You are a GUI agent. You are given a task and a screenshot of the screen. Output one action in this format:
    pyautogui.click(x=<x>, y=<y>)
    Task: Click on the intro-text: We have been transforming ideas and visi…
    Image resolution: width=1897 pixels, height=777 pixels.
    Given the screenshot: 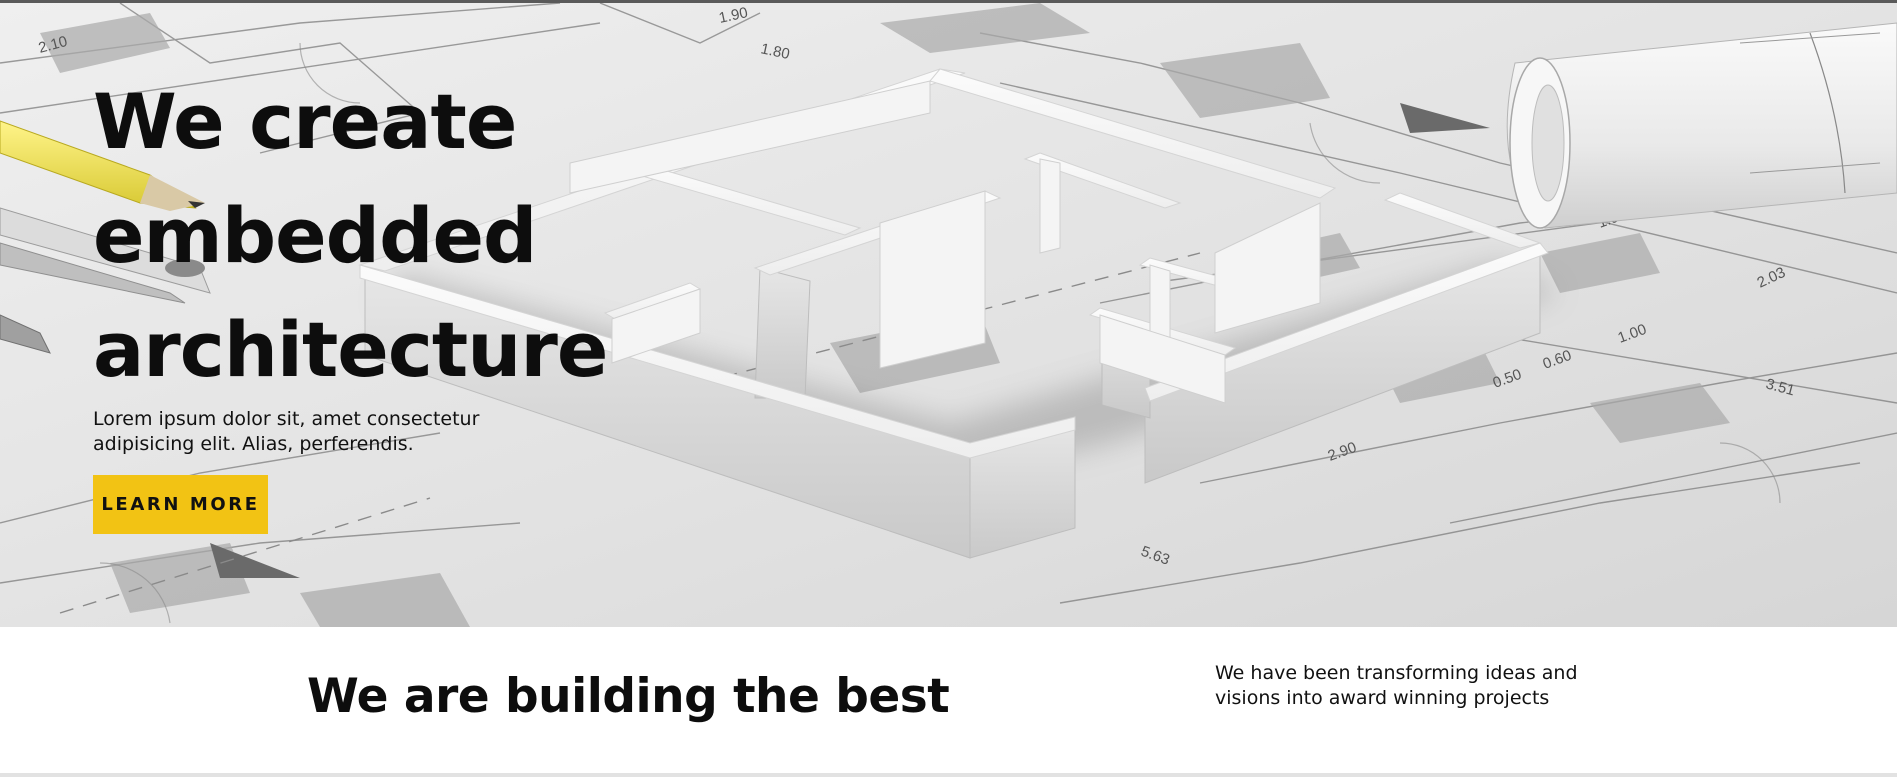 What is the action you would take?
    pyautogui.click(x=1396, y=685)
    